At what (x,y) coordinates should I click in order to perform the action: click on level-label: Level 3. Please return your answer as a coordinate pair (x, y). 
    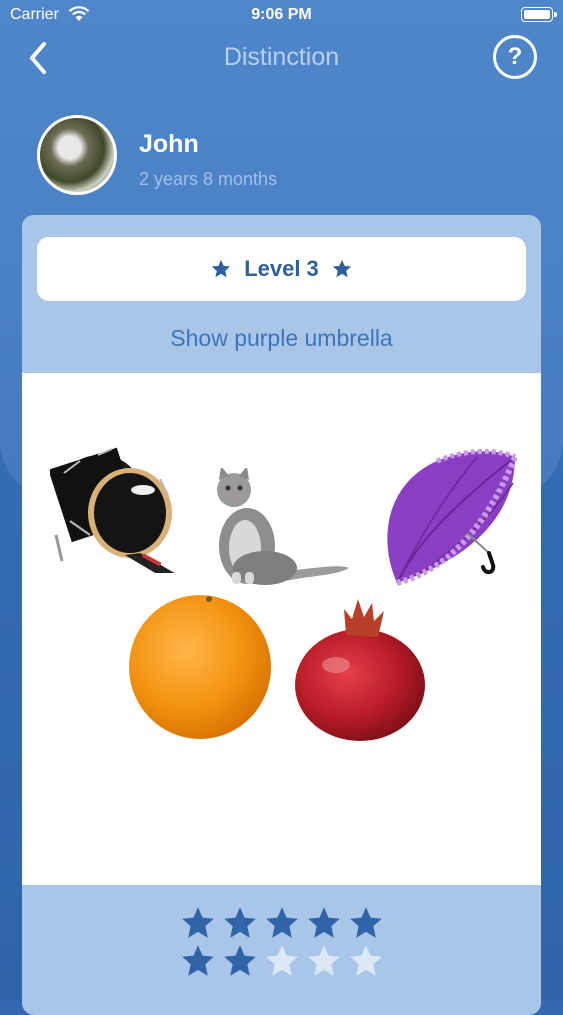
    Looking at the image, I should click on (281, 268).